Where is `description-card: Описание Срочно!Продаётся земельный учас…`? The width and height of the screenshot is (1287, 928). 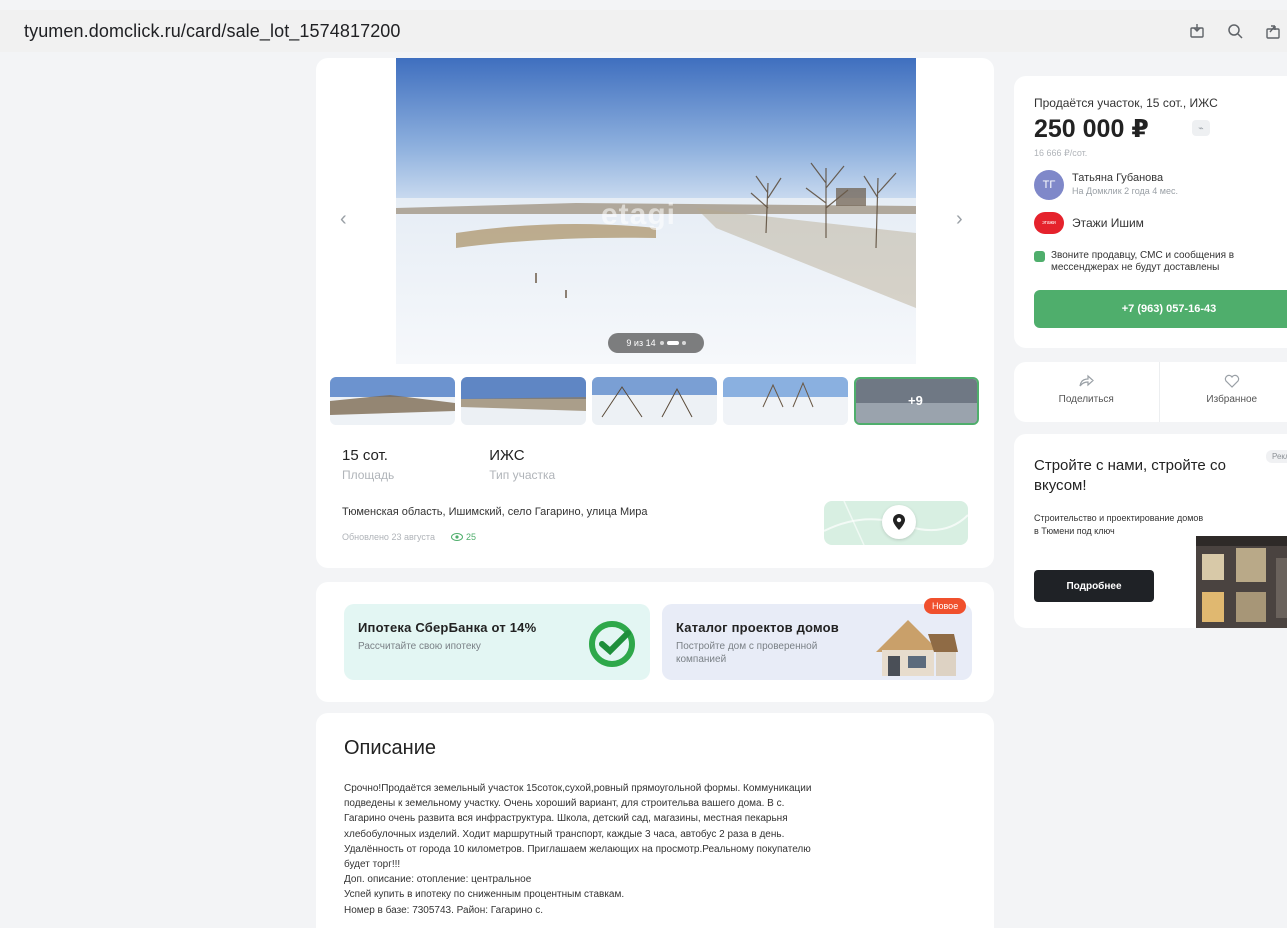 description-card: Описание Срочно!Продаётся земельный учас… is located at coordinates (655, 820).